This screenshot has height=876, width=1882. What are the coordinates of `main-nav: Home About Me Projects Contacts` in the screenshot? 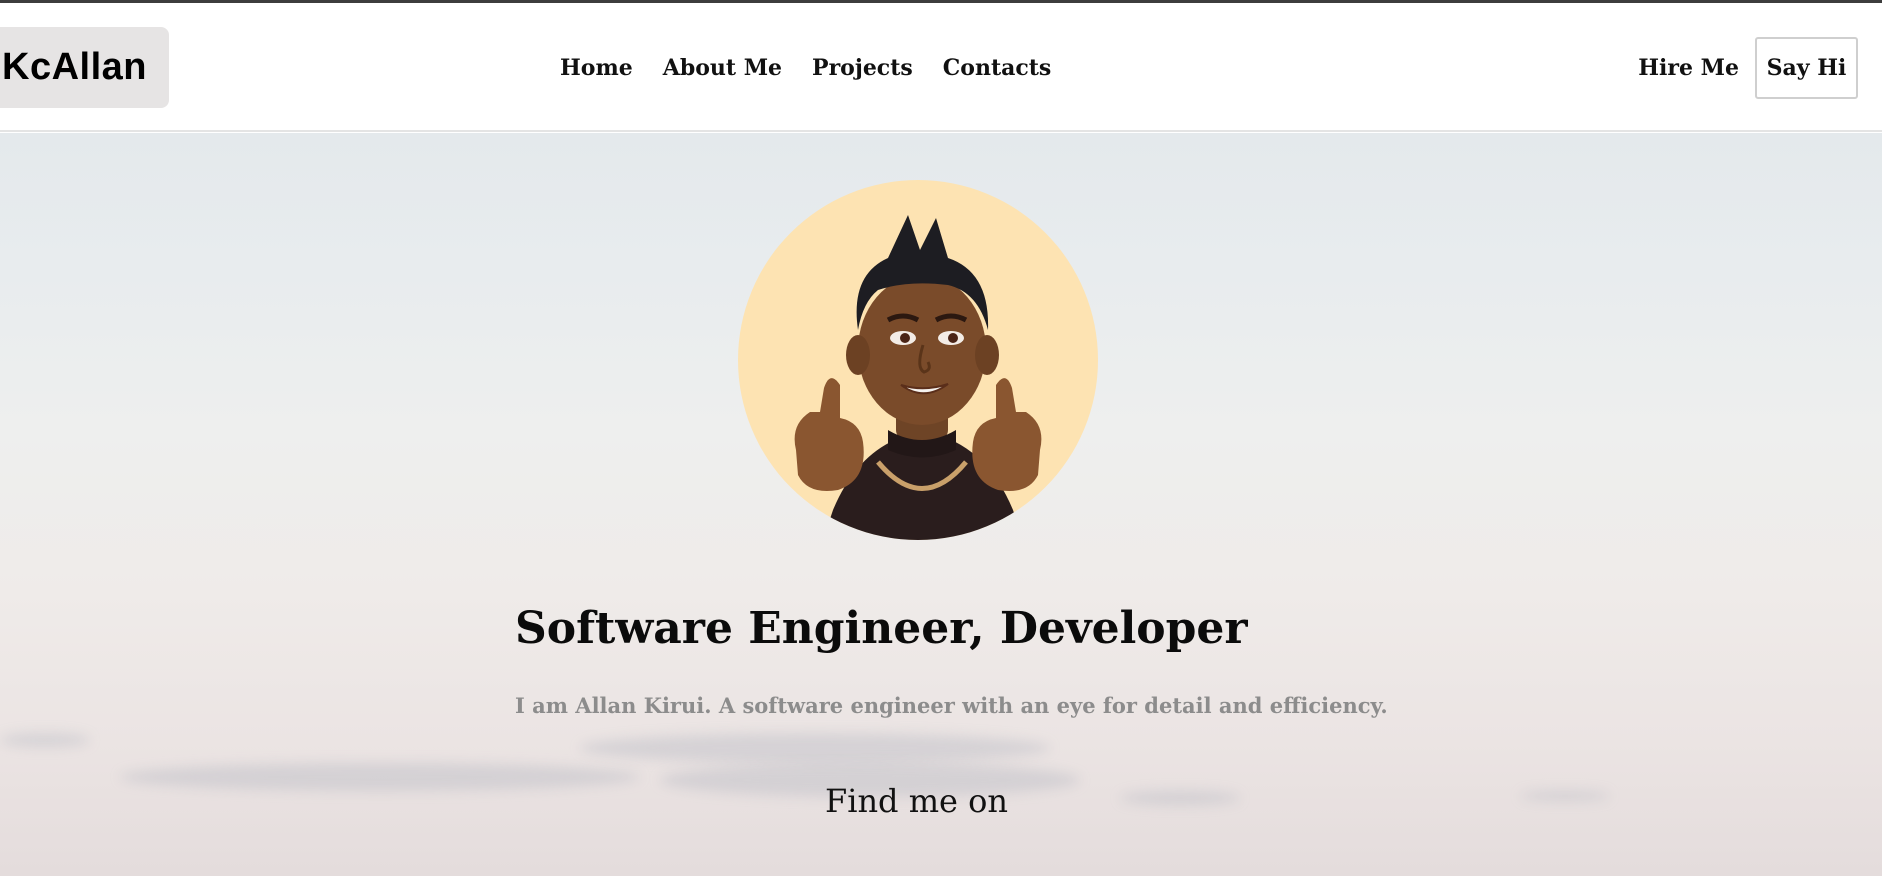 It's located at (805, 67).